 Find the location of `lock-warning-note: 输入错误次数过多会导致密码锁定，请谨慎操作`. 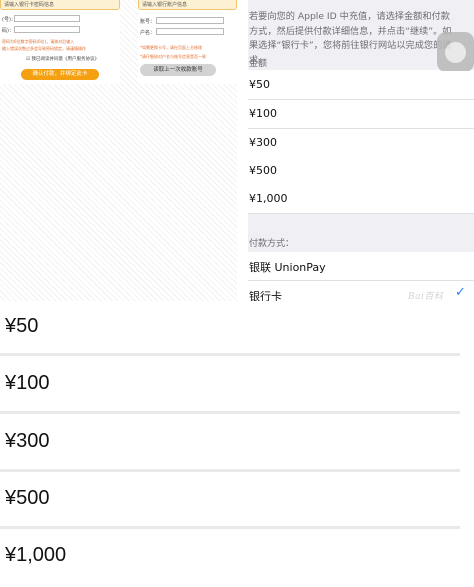

lock-warning-note: 输入错误次数过多会导致密码锁定，请谨慎操作 is located at coordinates (44, 48).